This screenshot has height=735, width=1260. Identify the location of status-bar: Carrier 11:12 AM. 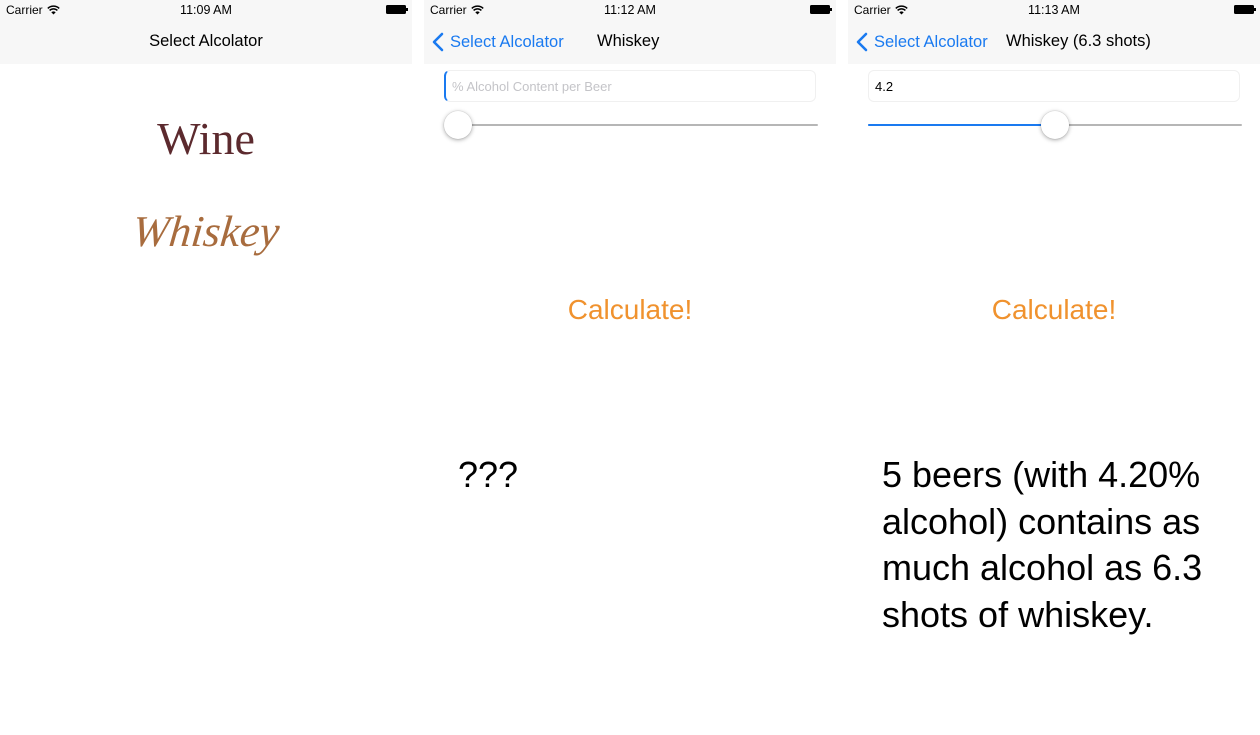
(630, 10).